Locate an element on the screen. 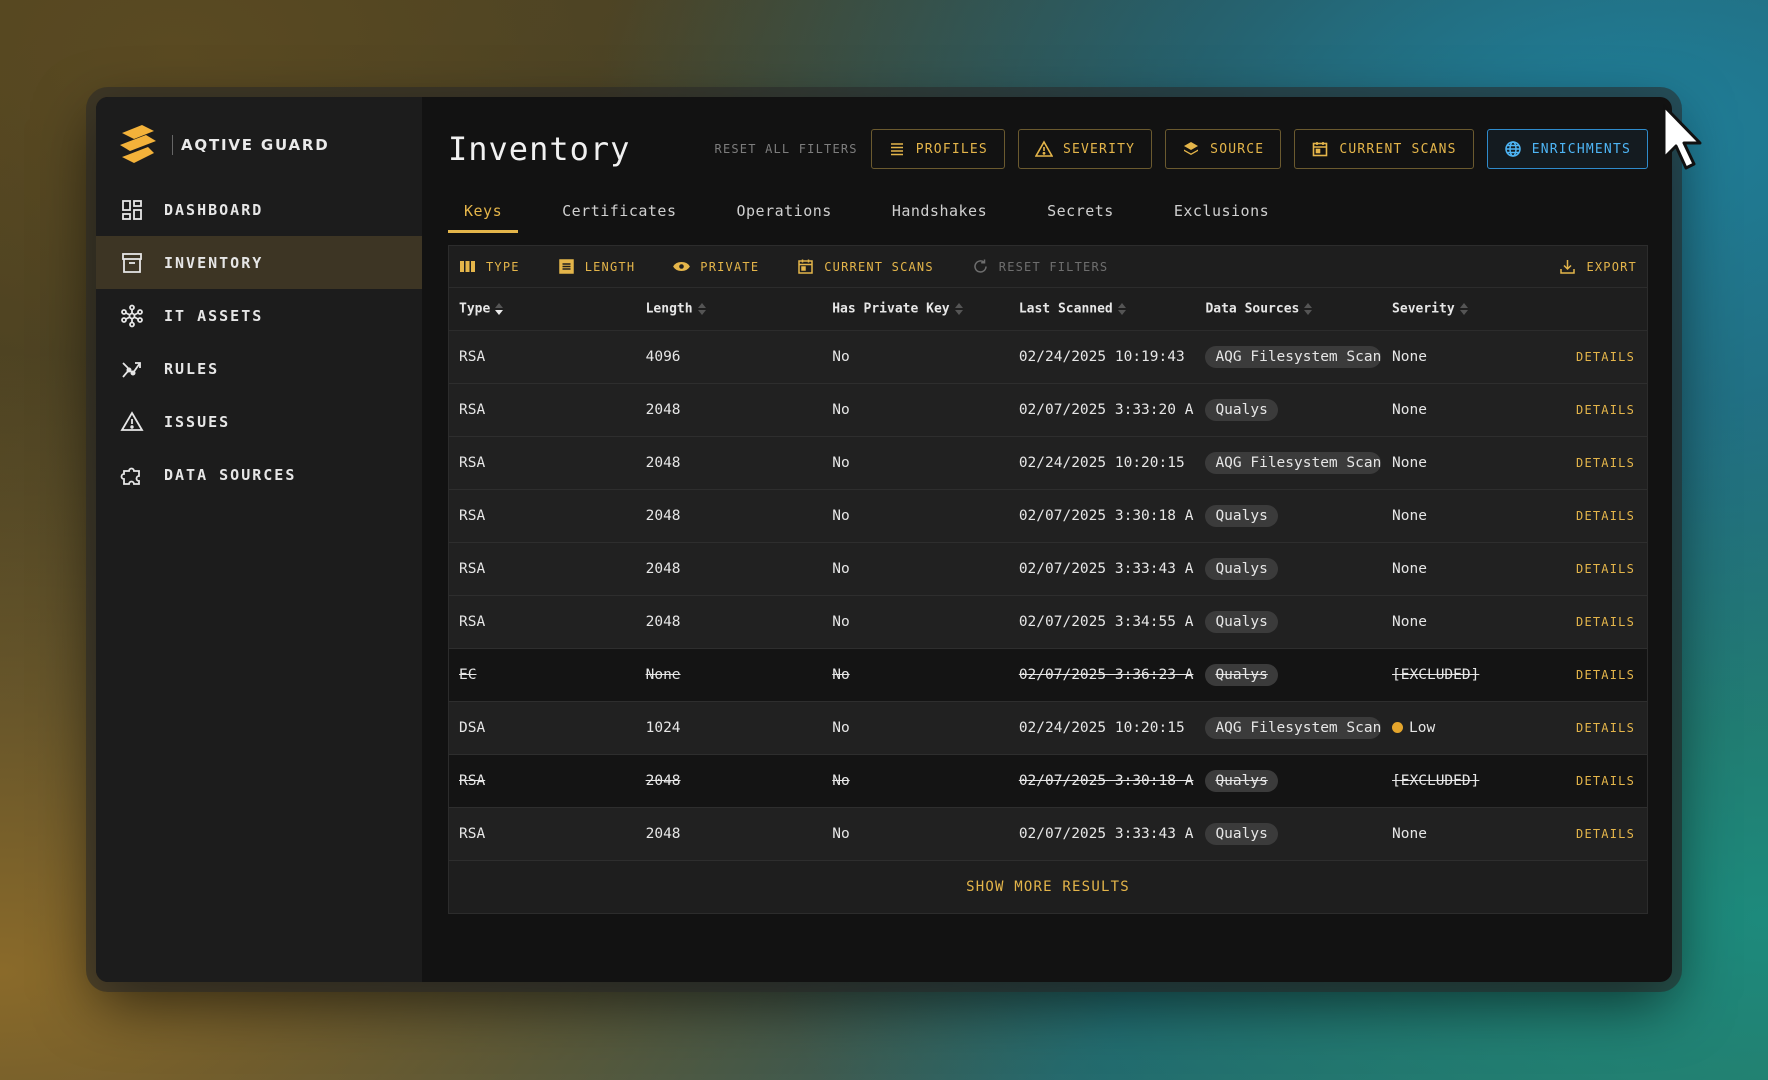 This screenshot has height=1080, width=1768. sidebar-item-it-assets: IT ASSETS is located at coordinates (259, 315).